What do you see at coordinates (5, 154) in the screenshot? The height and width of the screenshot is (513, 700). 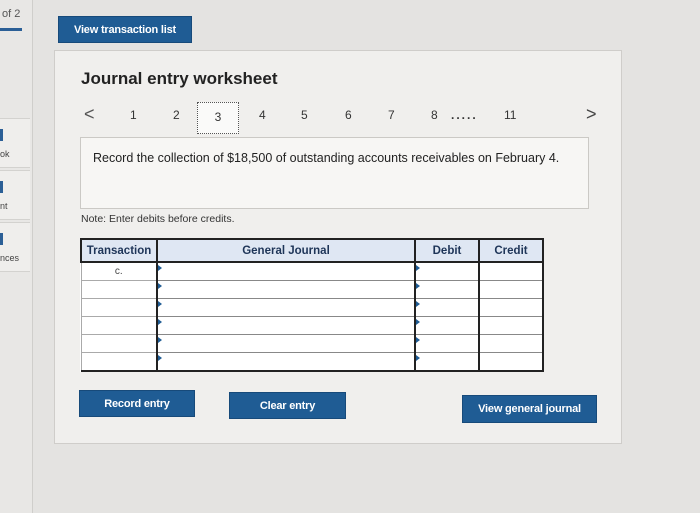 I see `sidebar-item-label: ok` at bounding box center [5, 154].